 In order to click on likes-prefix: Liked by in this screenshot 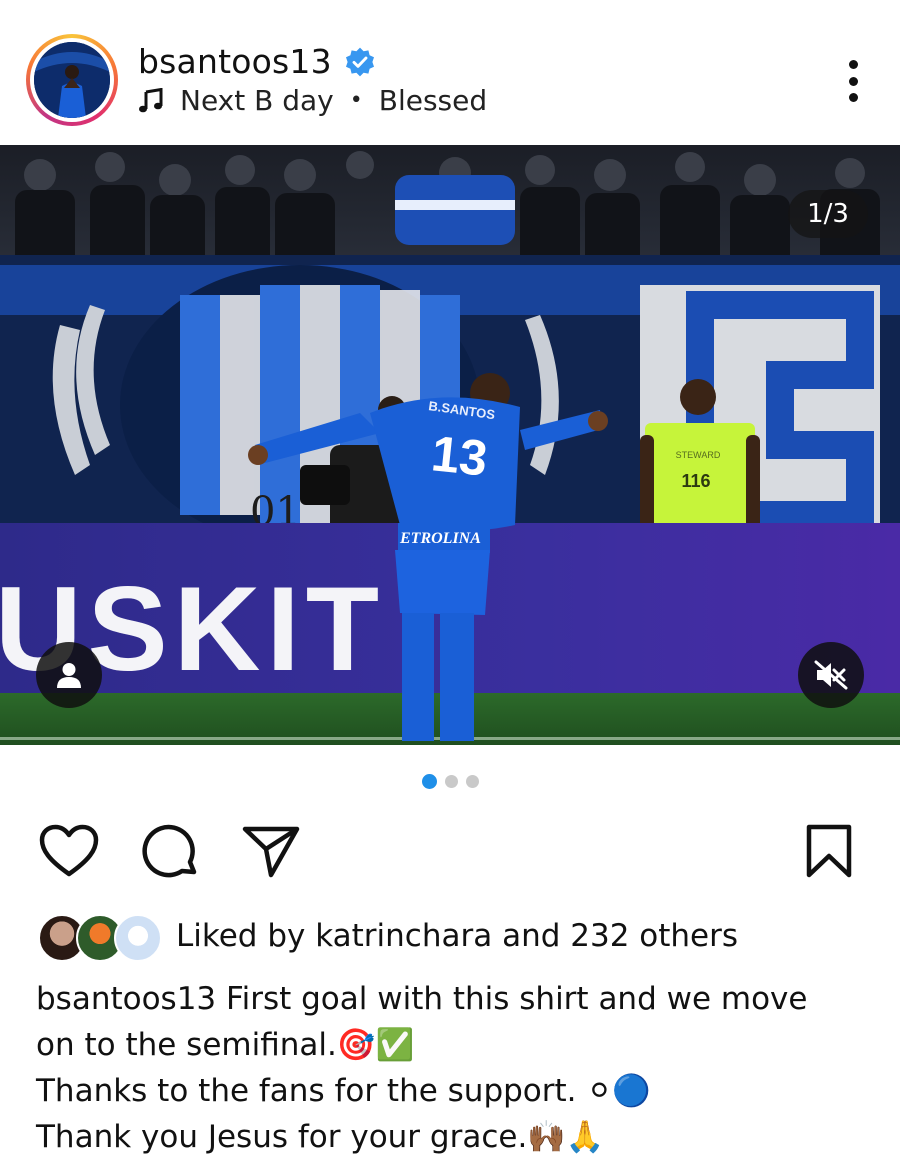, I will do `click(241, 936)`.